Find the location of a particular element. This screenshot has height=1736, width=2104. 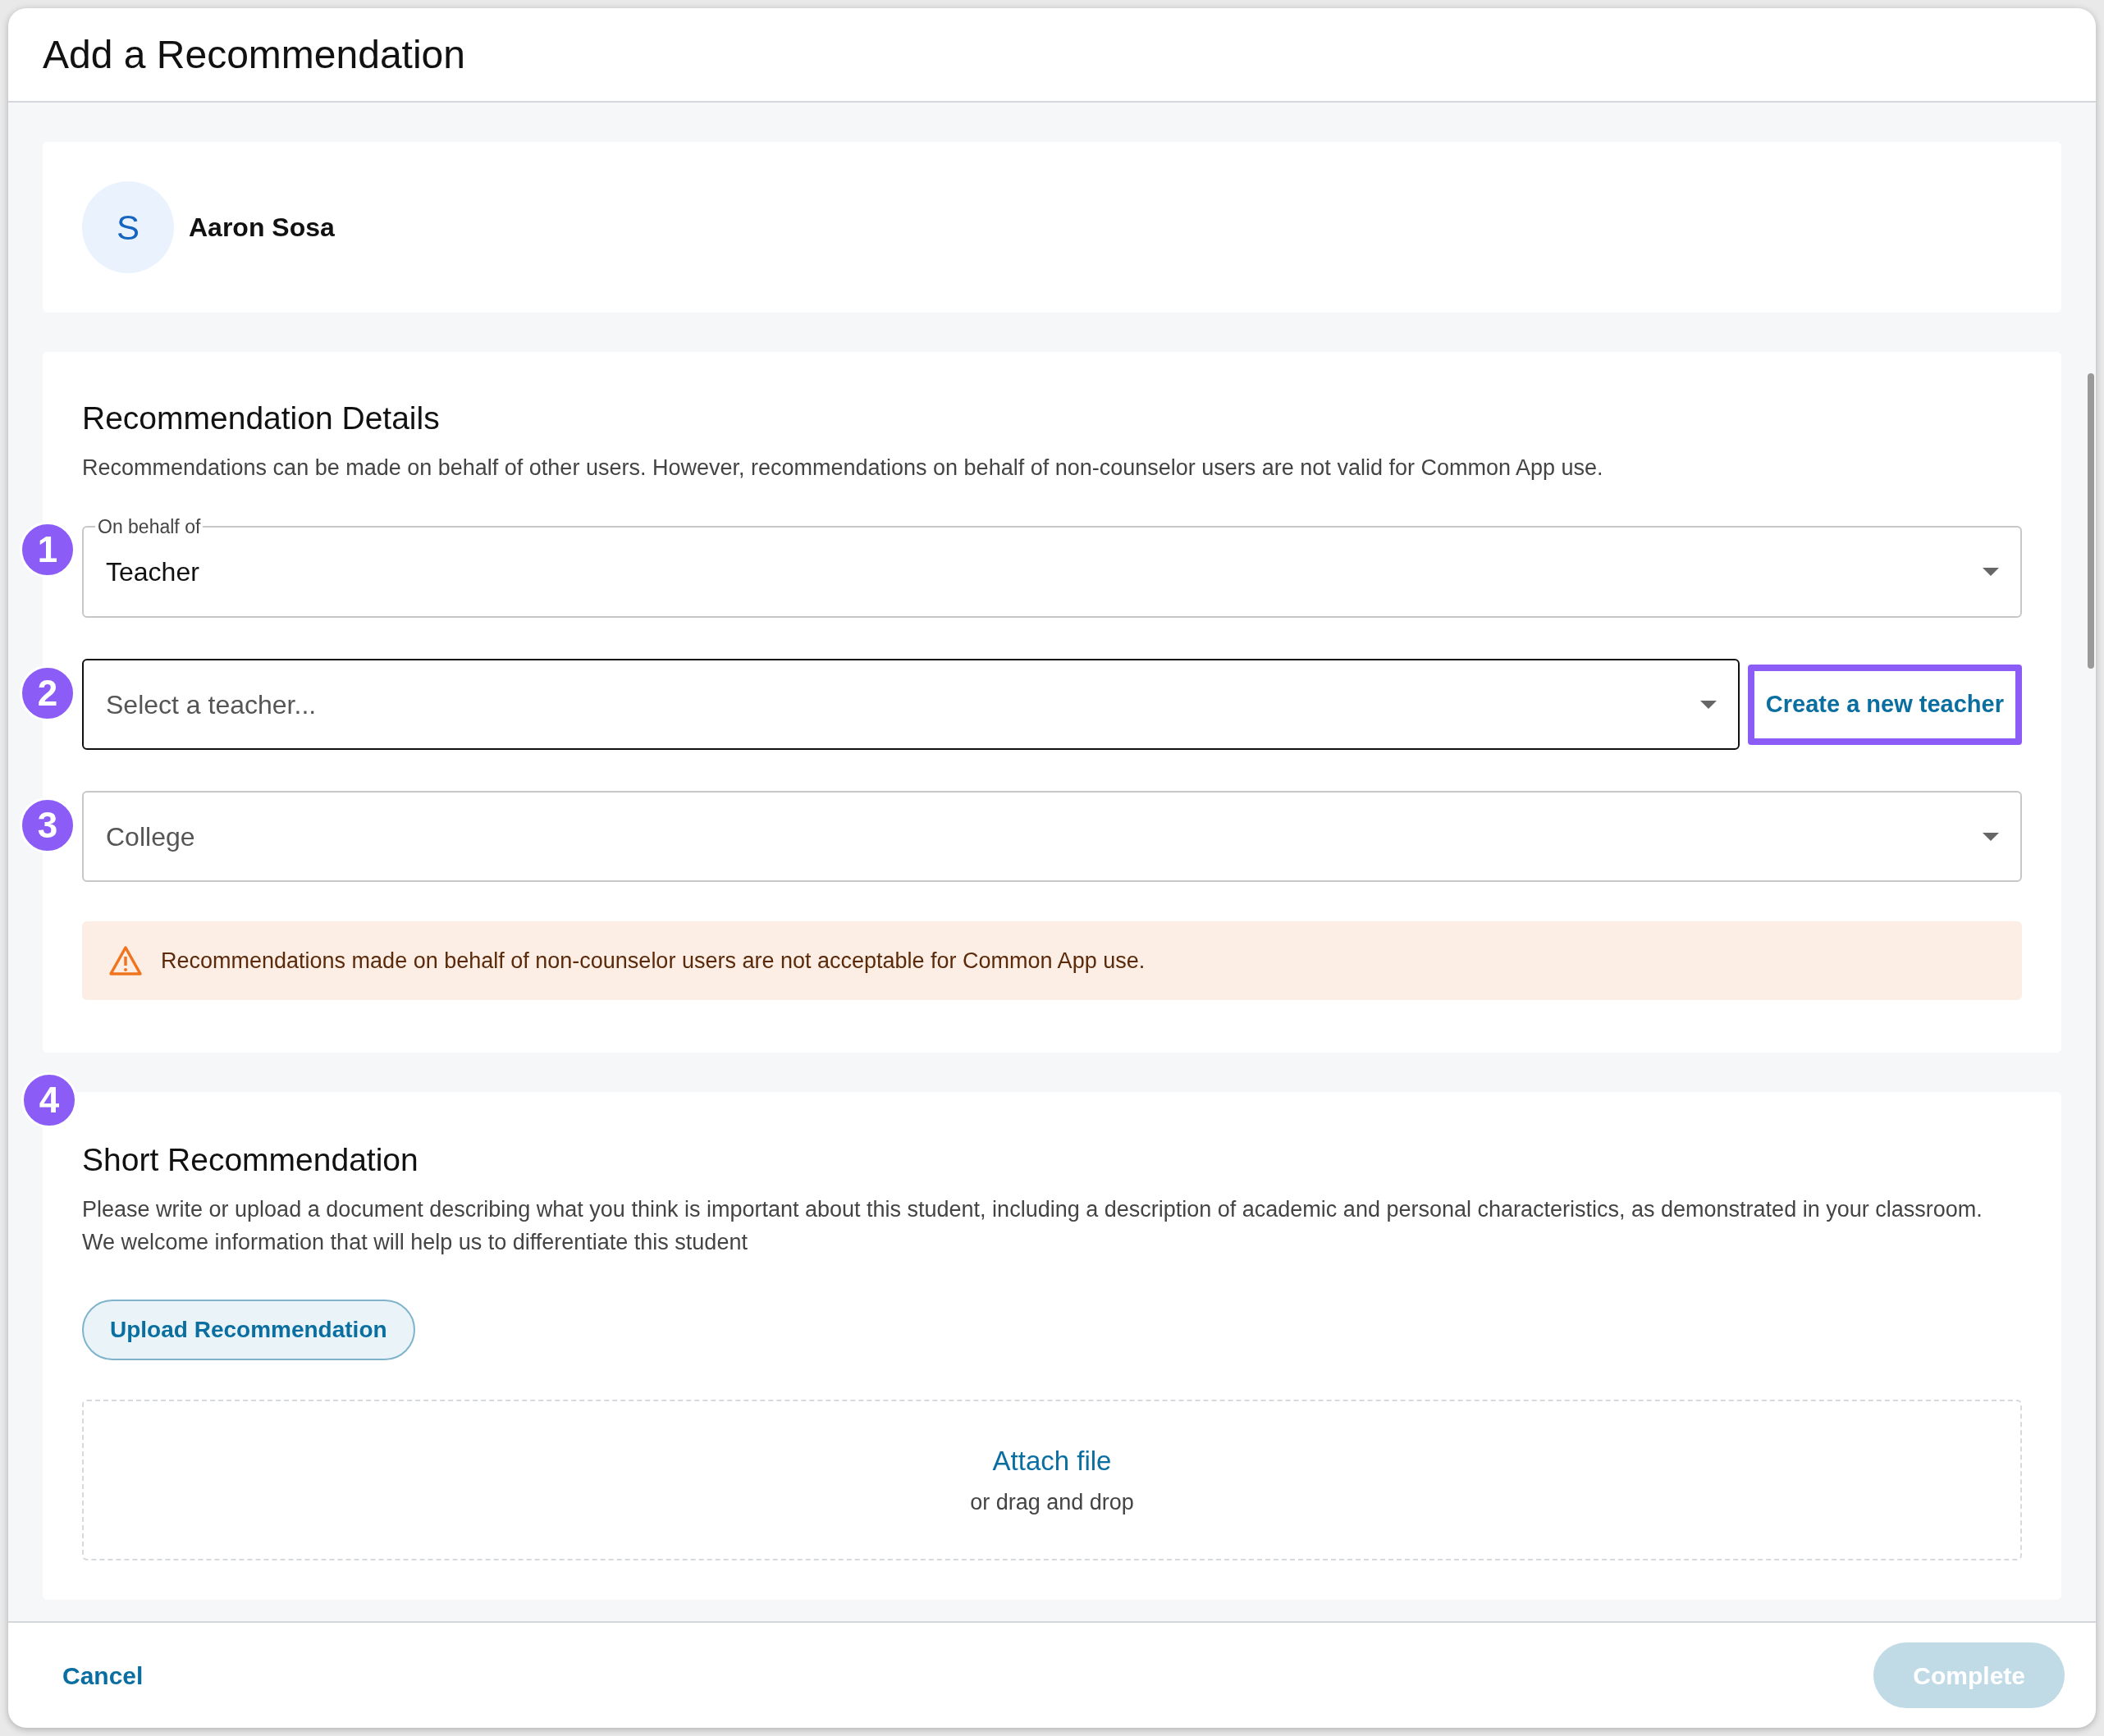

section-description: Recommendations can be made on behalf of other users. However, recommendations on behalf of non-counselor users are not valid for Common App use. is located at coordinates (843, 468).